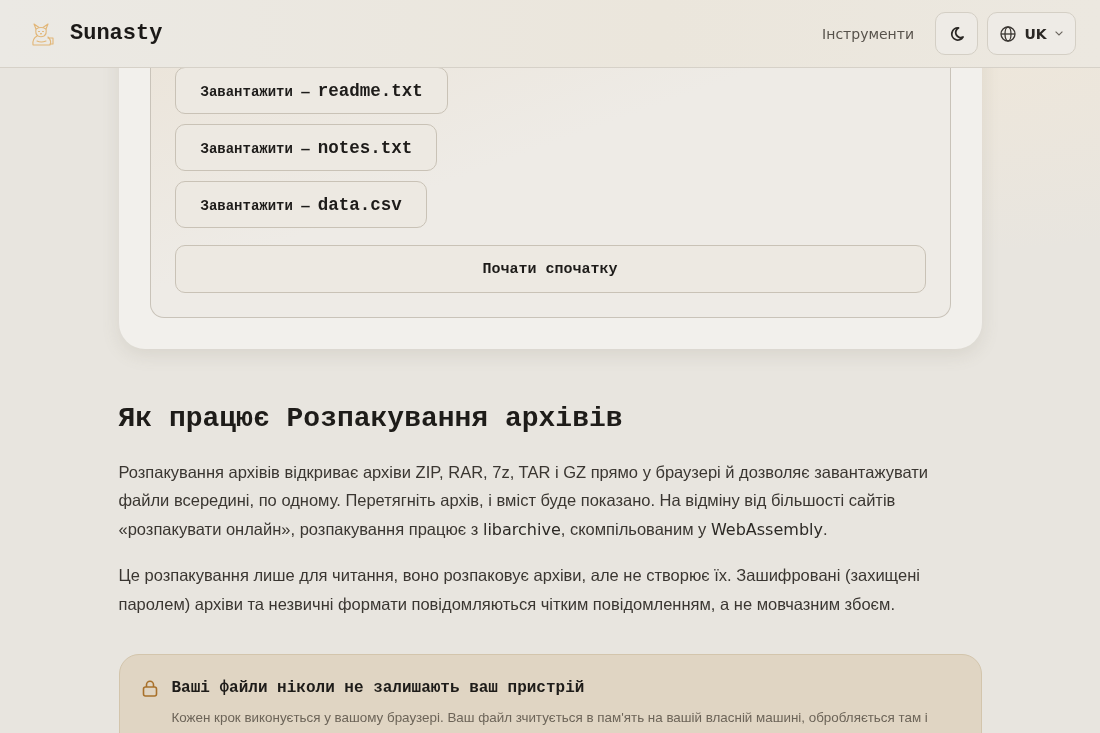 The image size is (1100, 733). Describe the element at coordinates (550, 269) in the screenshot. I see `restart-button: Почати спочатку` at that location.